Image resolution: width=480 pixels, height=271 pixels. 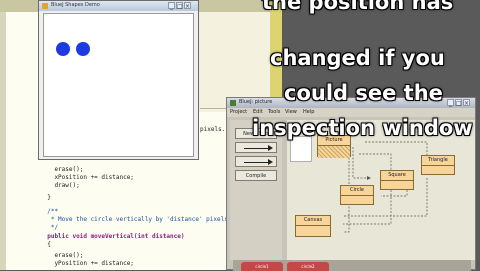 I want to click on code-line: {, so click(x=45, y=244).